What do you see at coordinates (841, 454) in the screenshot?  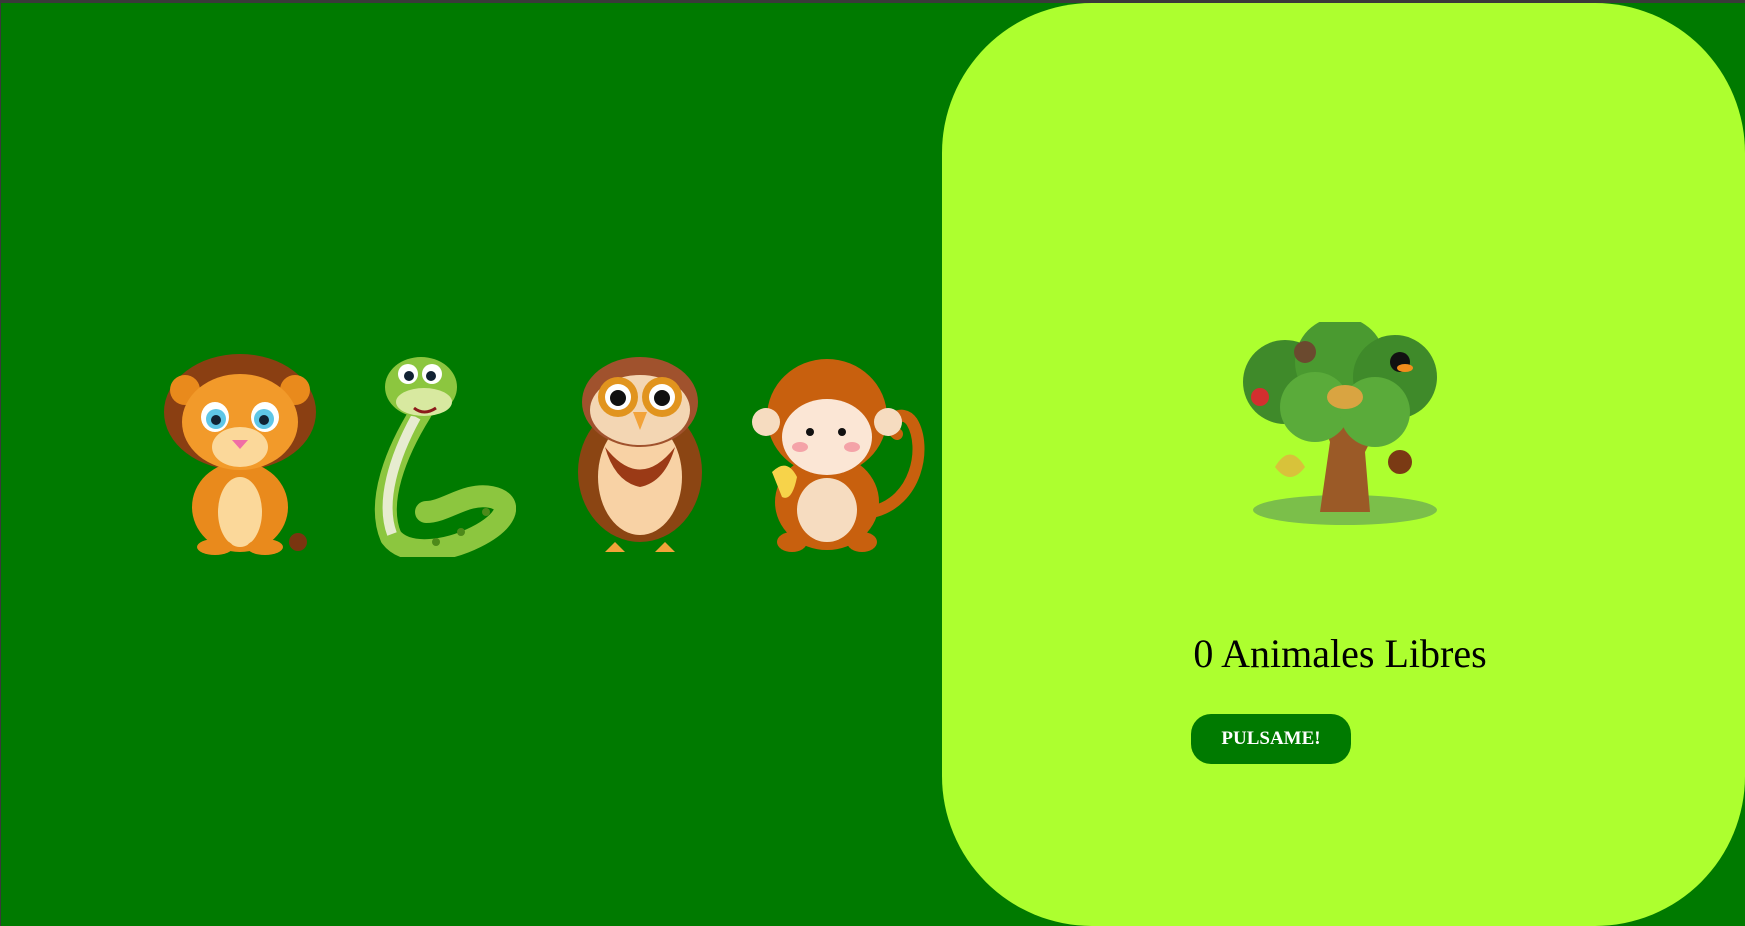 I see `monkey-icon` at bounding box center [841, 454].